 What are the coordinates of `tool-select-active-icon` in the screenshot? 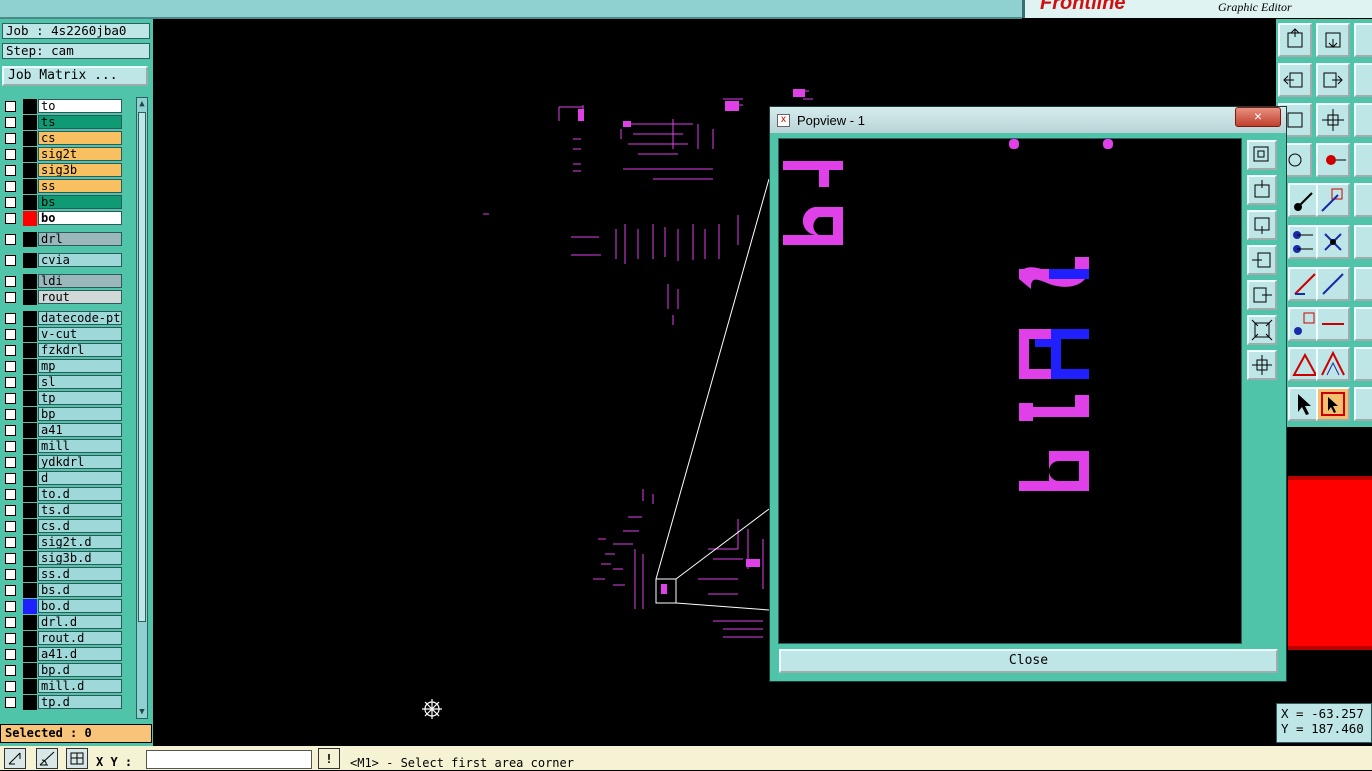 It's located at (1333, 404).